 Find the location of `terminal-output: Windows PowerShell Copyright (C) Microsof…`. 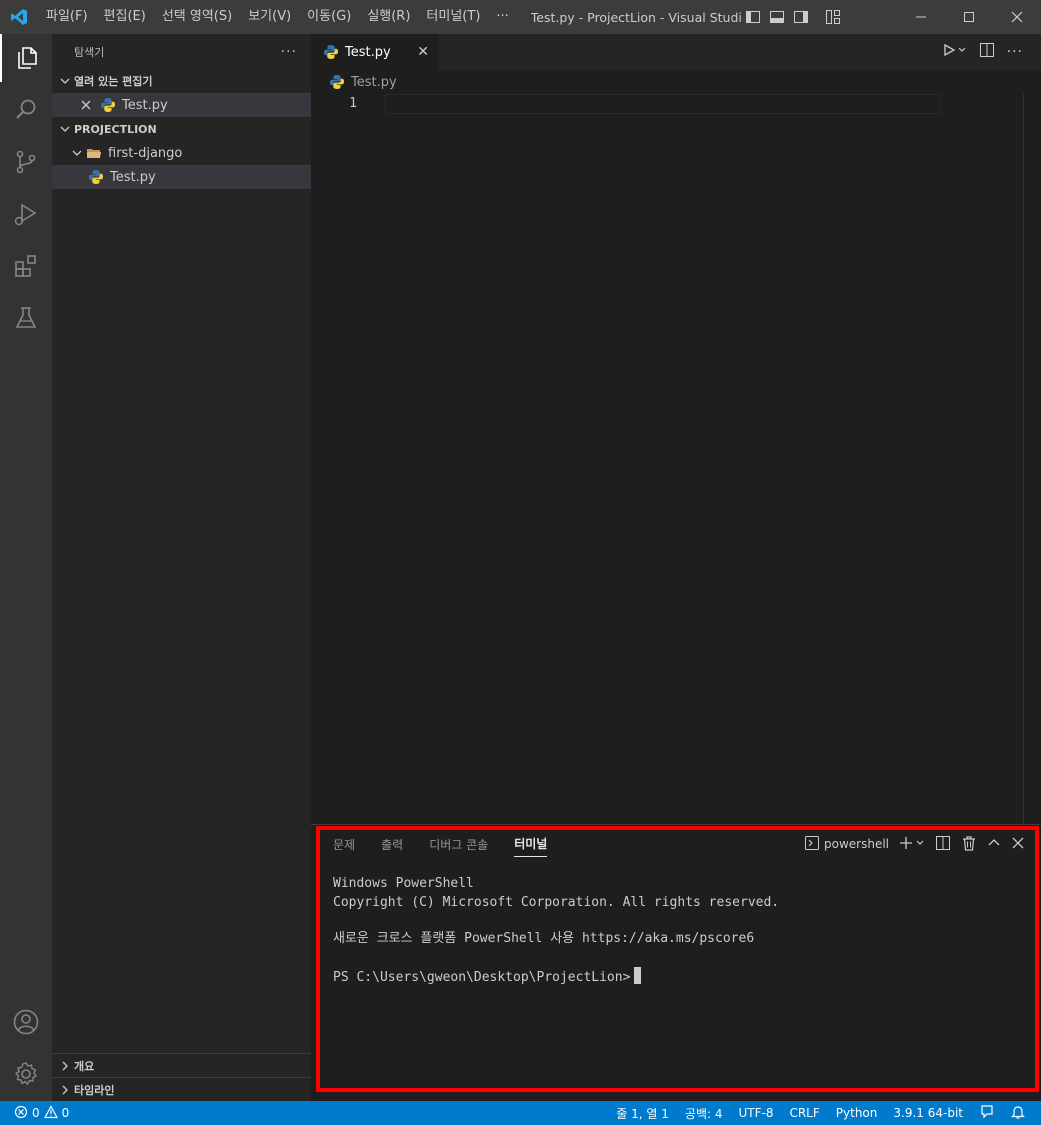

terminal-output: Windows PowerShell Copyright (C) Microsof… is located at coordinates (676, 925).